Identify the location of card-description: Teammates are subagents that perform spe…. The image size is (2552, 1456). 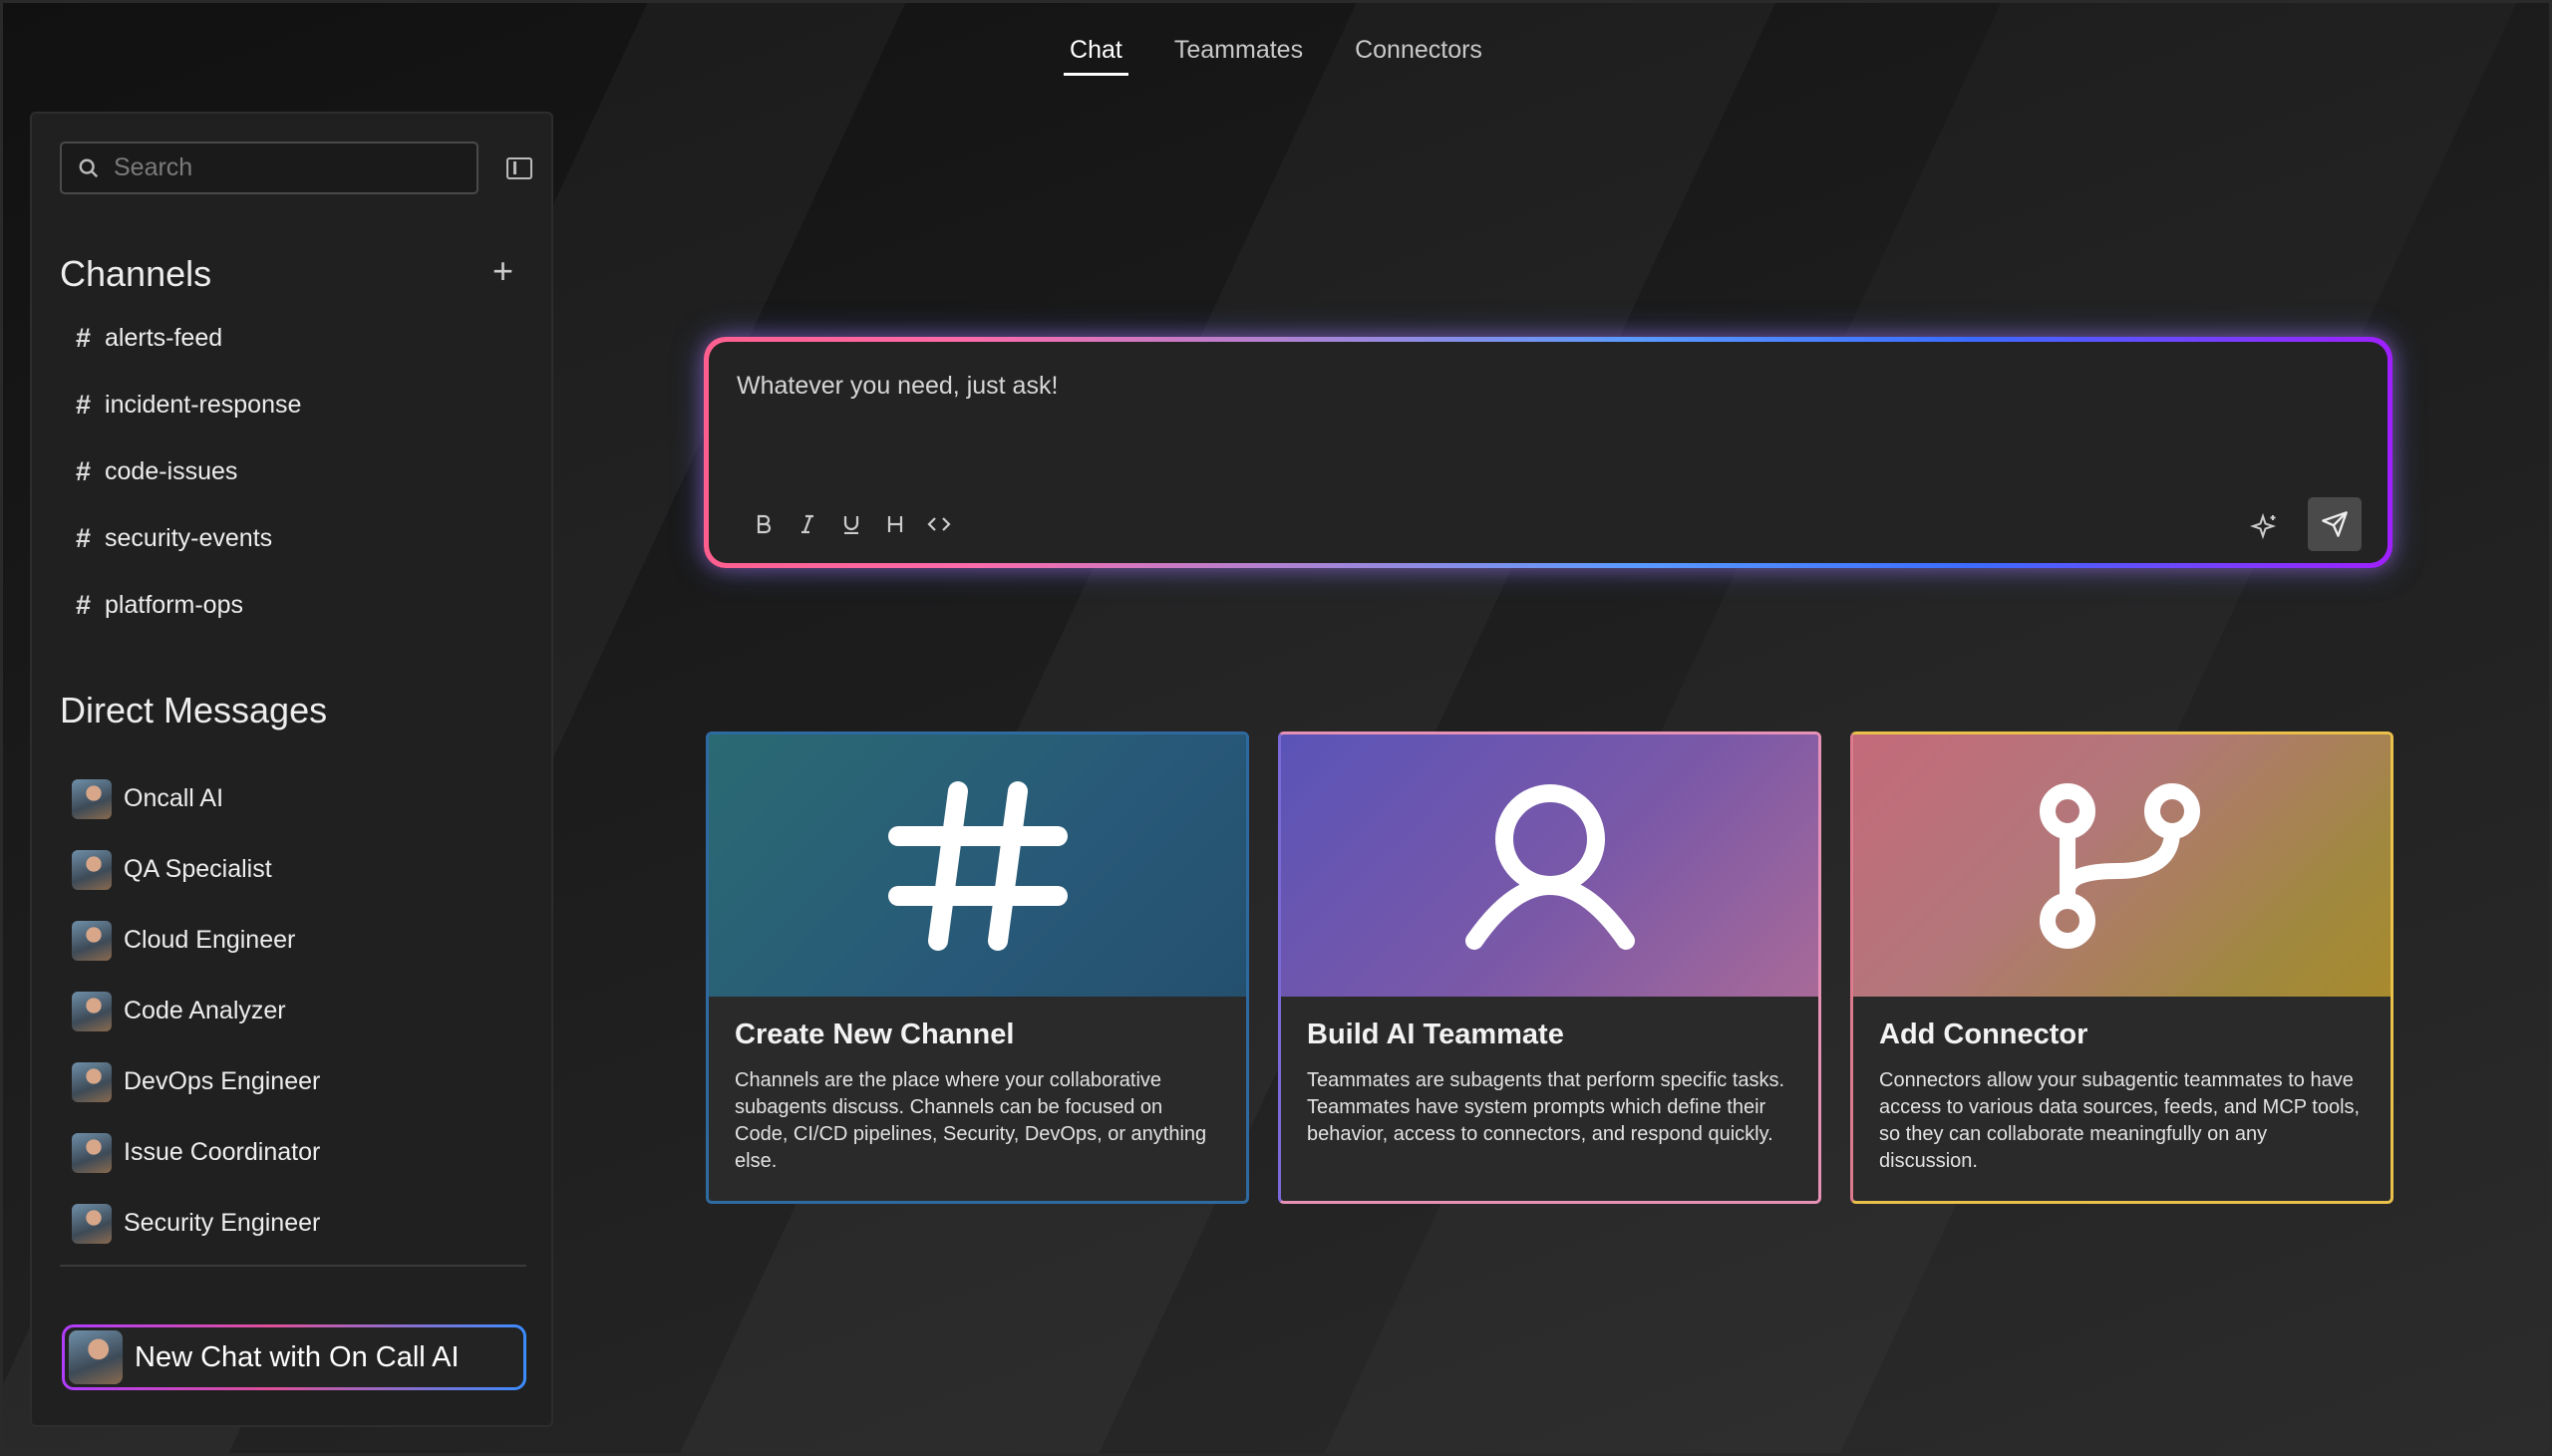
(1546, 1107).